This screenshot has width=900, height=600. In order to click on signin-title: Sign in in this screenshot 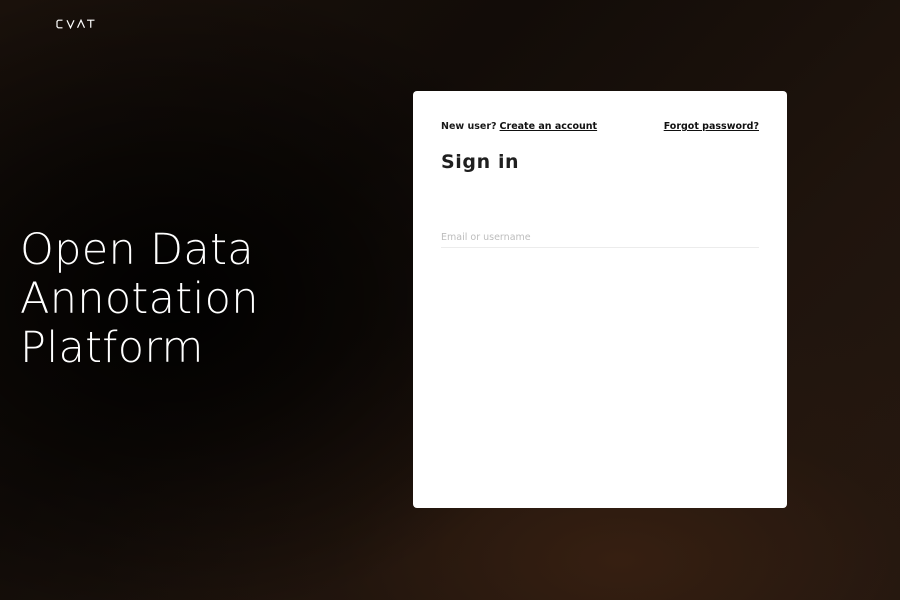, I will do `click(480, 162)`.